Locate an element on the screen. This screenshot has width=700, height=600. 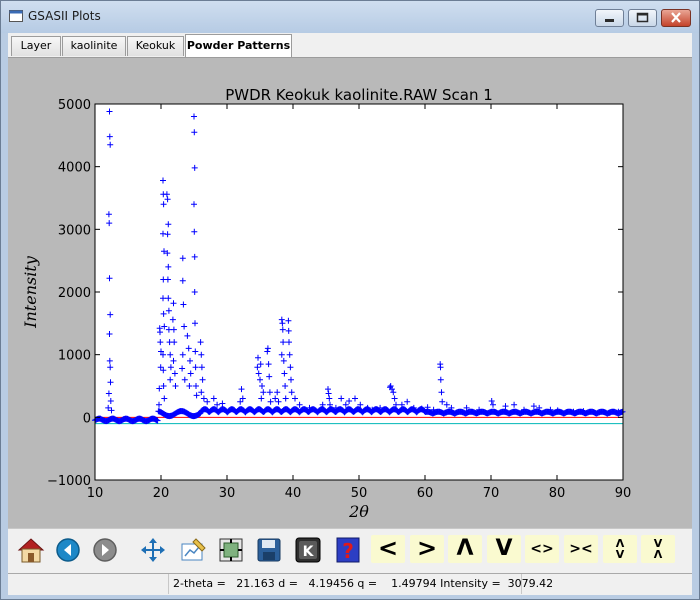
y-tick-label: 2000 is located at coordinates (74, 293).